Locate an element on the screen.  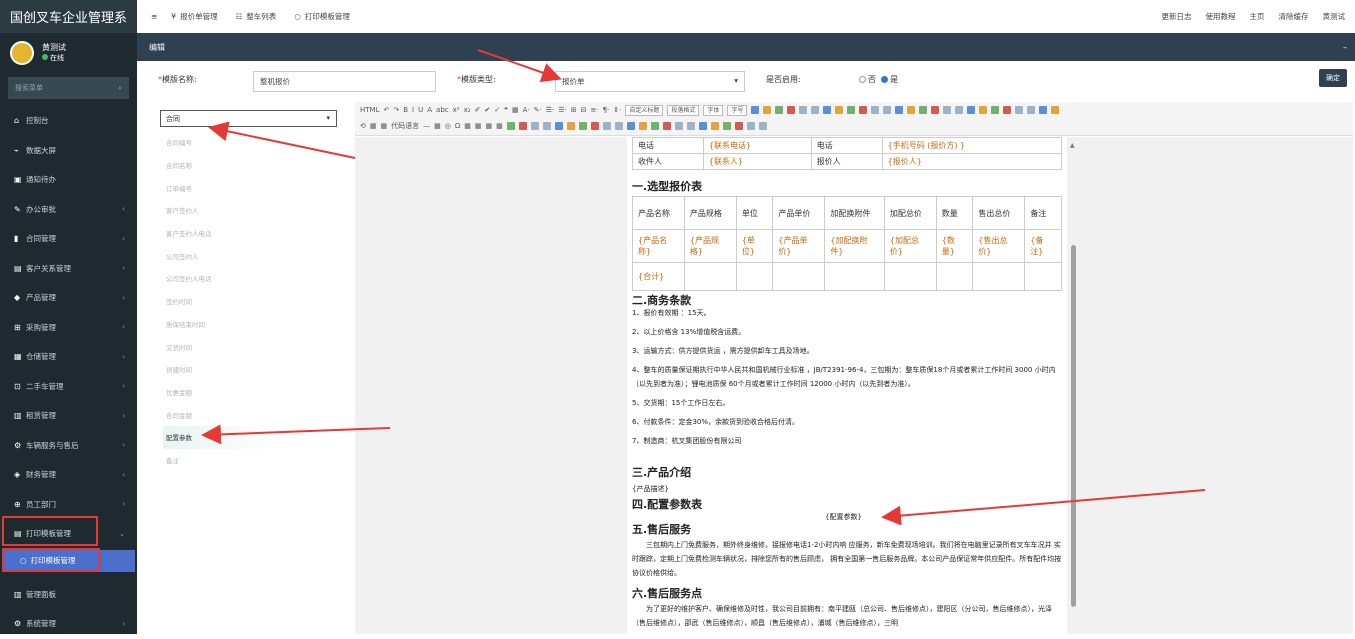
arrow-to-config-placeholder is located at coordinates (1043, 507).